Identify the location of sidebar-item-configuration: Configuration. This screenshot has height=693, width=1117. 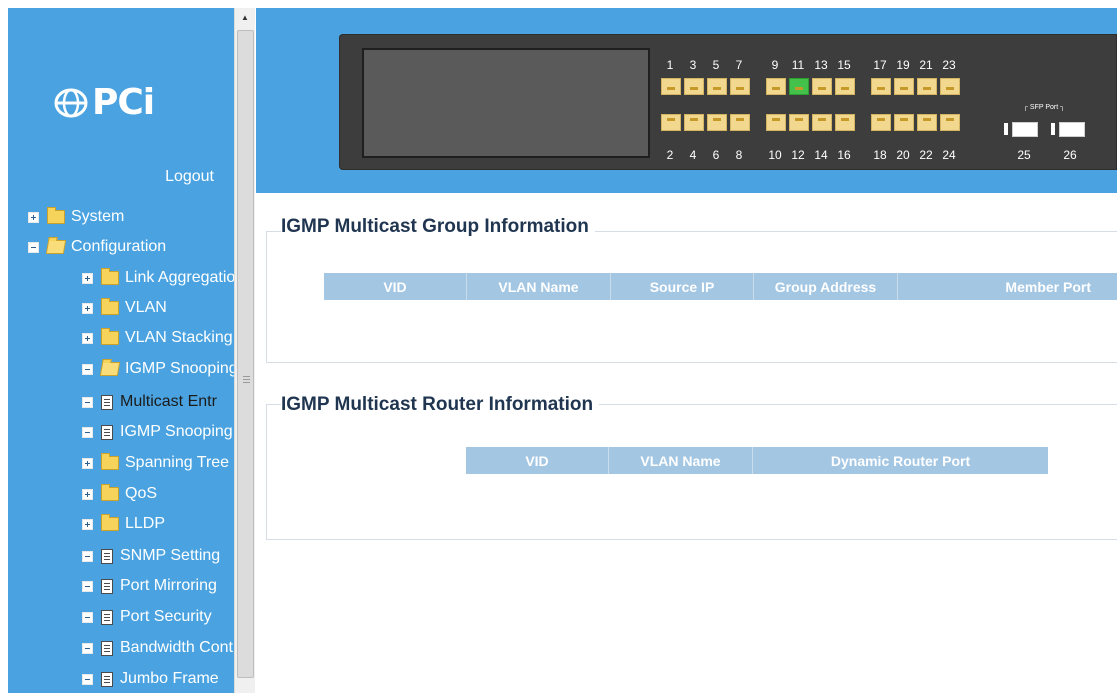
(97, 247).